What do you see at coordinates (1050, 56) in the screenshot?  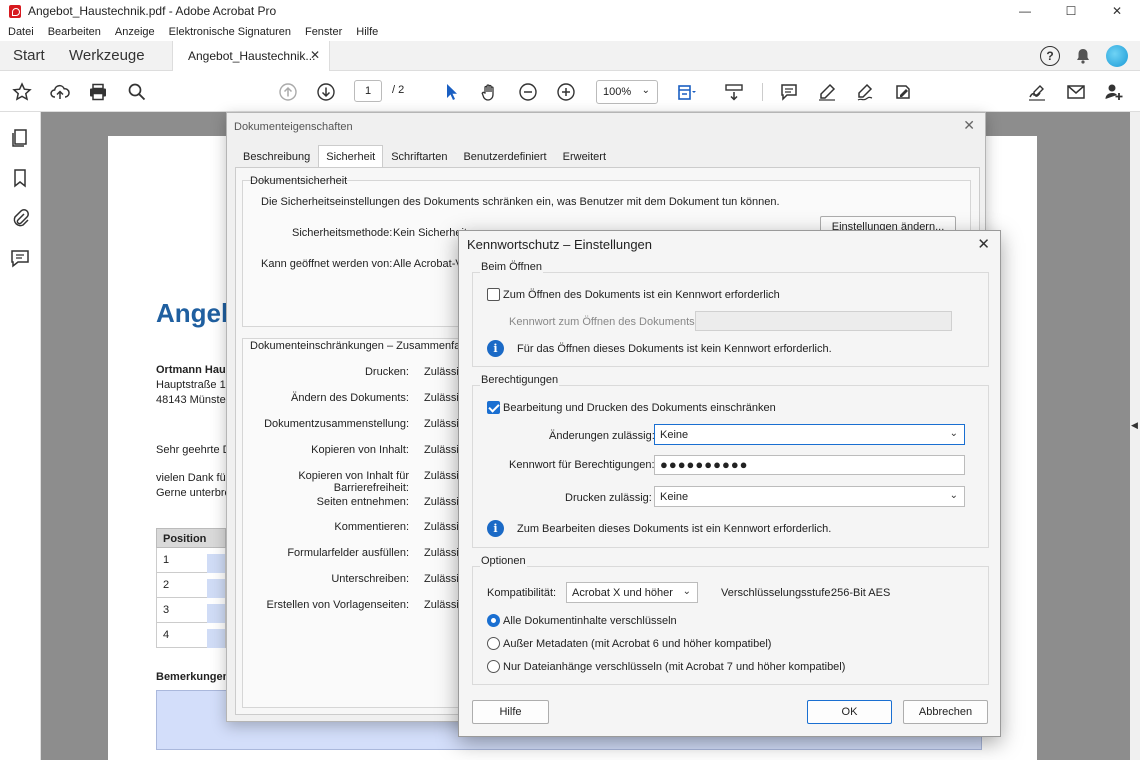 I see `help-icon: ?` at bounding box center [1050, 56].